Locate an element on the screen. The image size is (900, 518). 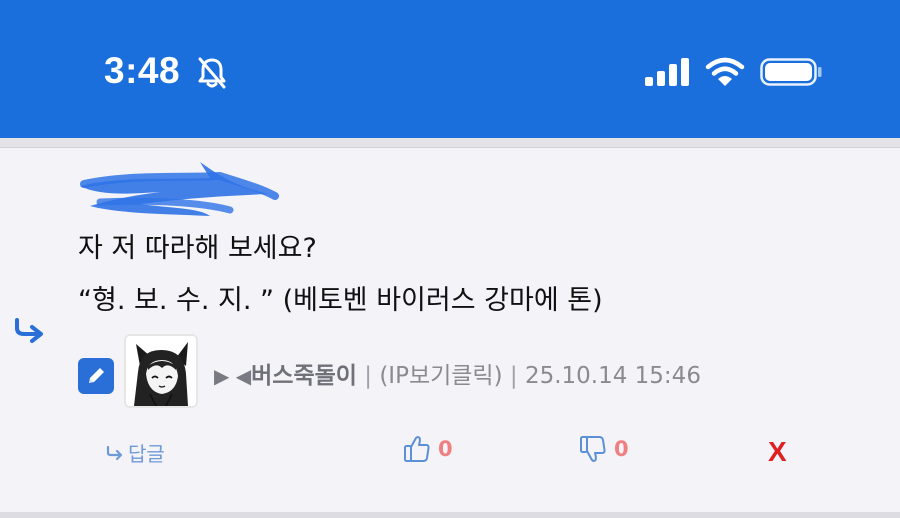
avatar-image is located at coordinates (161, 371).